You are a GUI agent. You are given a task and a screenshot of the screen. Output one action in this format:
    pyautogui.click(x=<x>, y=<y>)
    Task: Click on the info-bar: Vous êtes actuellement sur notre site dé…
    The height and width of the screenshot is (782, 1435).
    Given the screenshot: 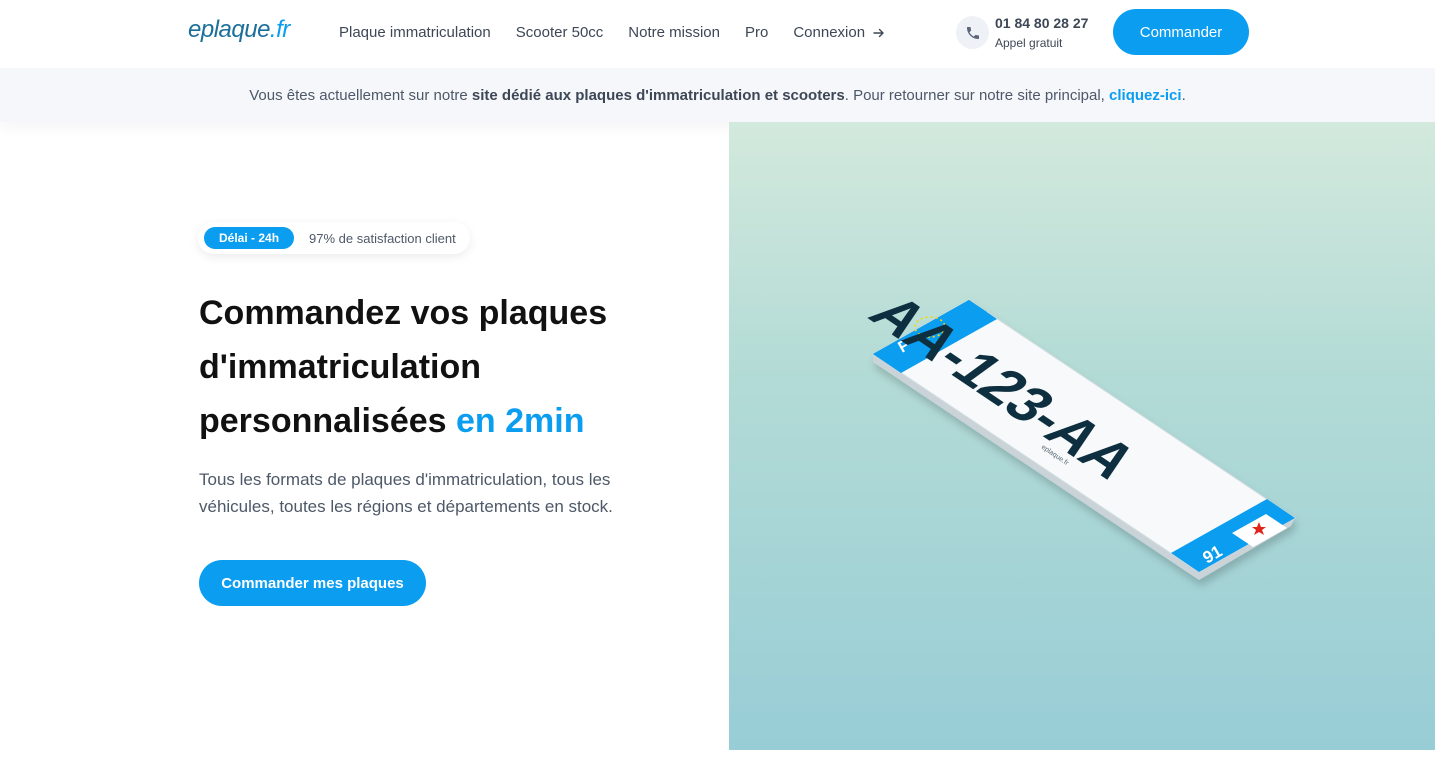 What is the action you would take?
    pyautogui.click(x=717, y=95)
    